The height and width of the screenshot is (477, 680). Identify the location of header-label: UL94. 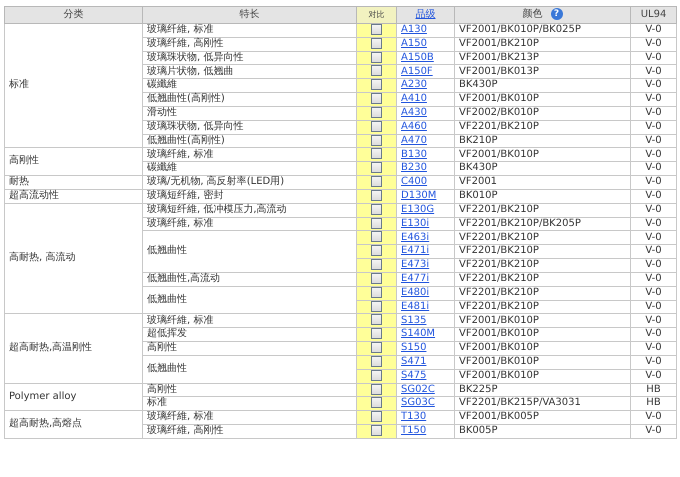
(653, 14).